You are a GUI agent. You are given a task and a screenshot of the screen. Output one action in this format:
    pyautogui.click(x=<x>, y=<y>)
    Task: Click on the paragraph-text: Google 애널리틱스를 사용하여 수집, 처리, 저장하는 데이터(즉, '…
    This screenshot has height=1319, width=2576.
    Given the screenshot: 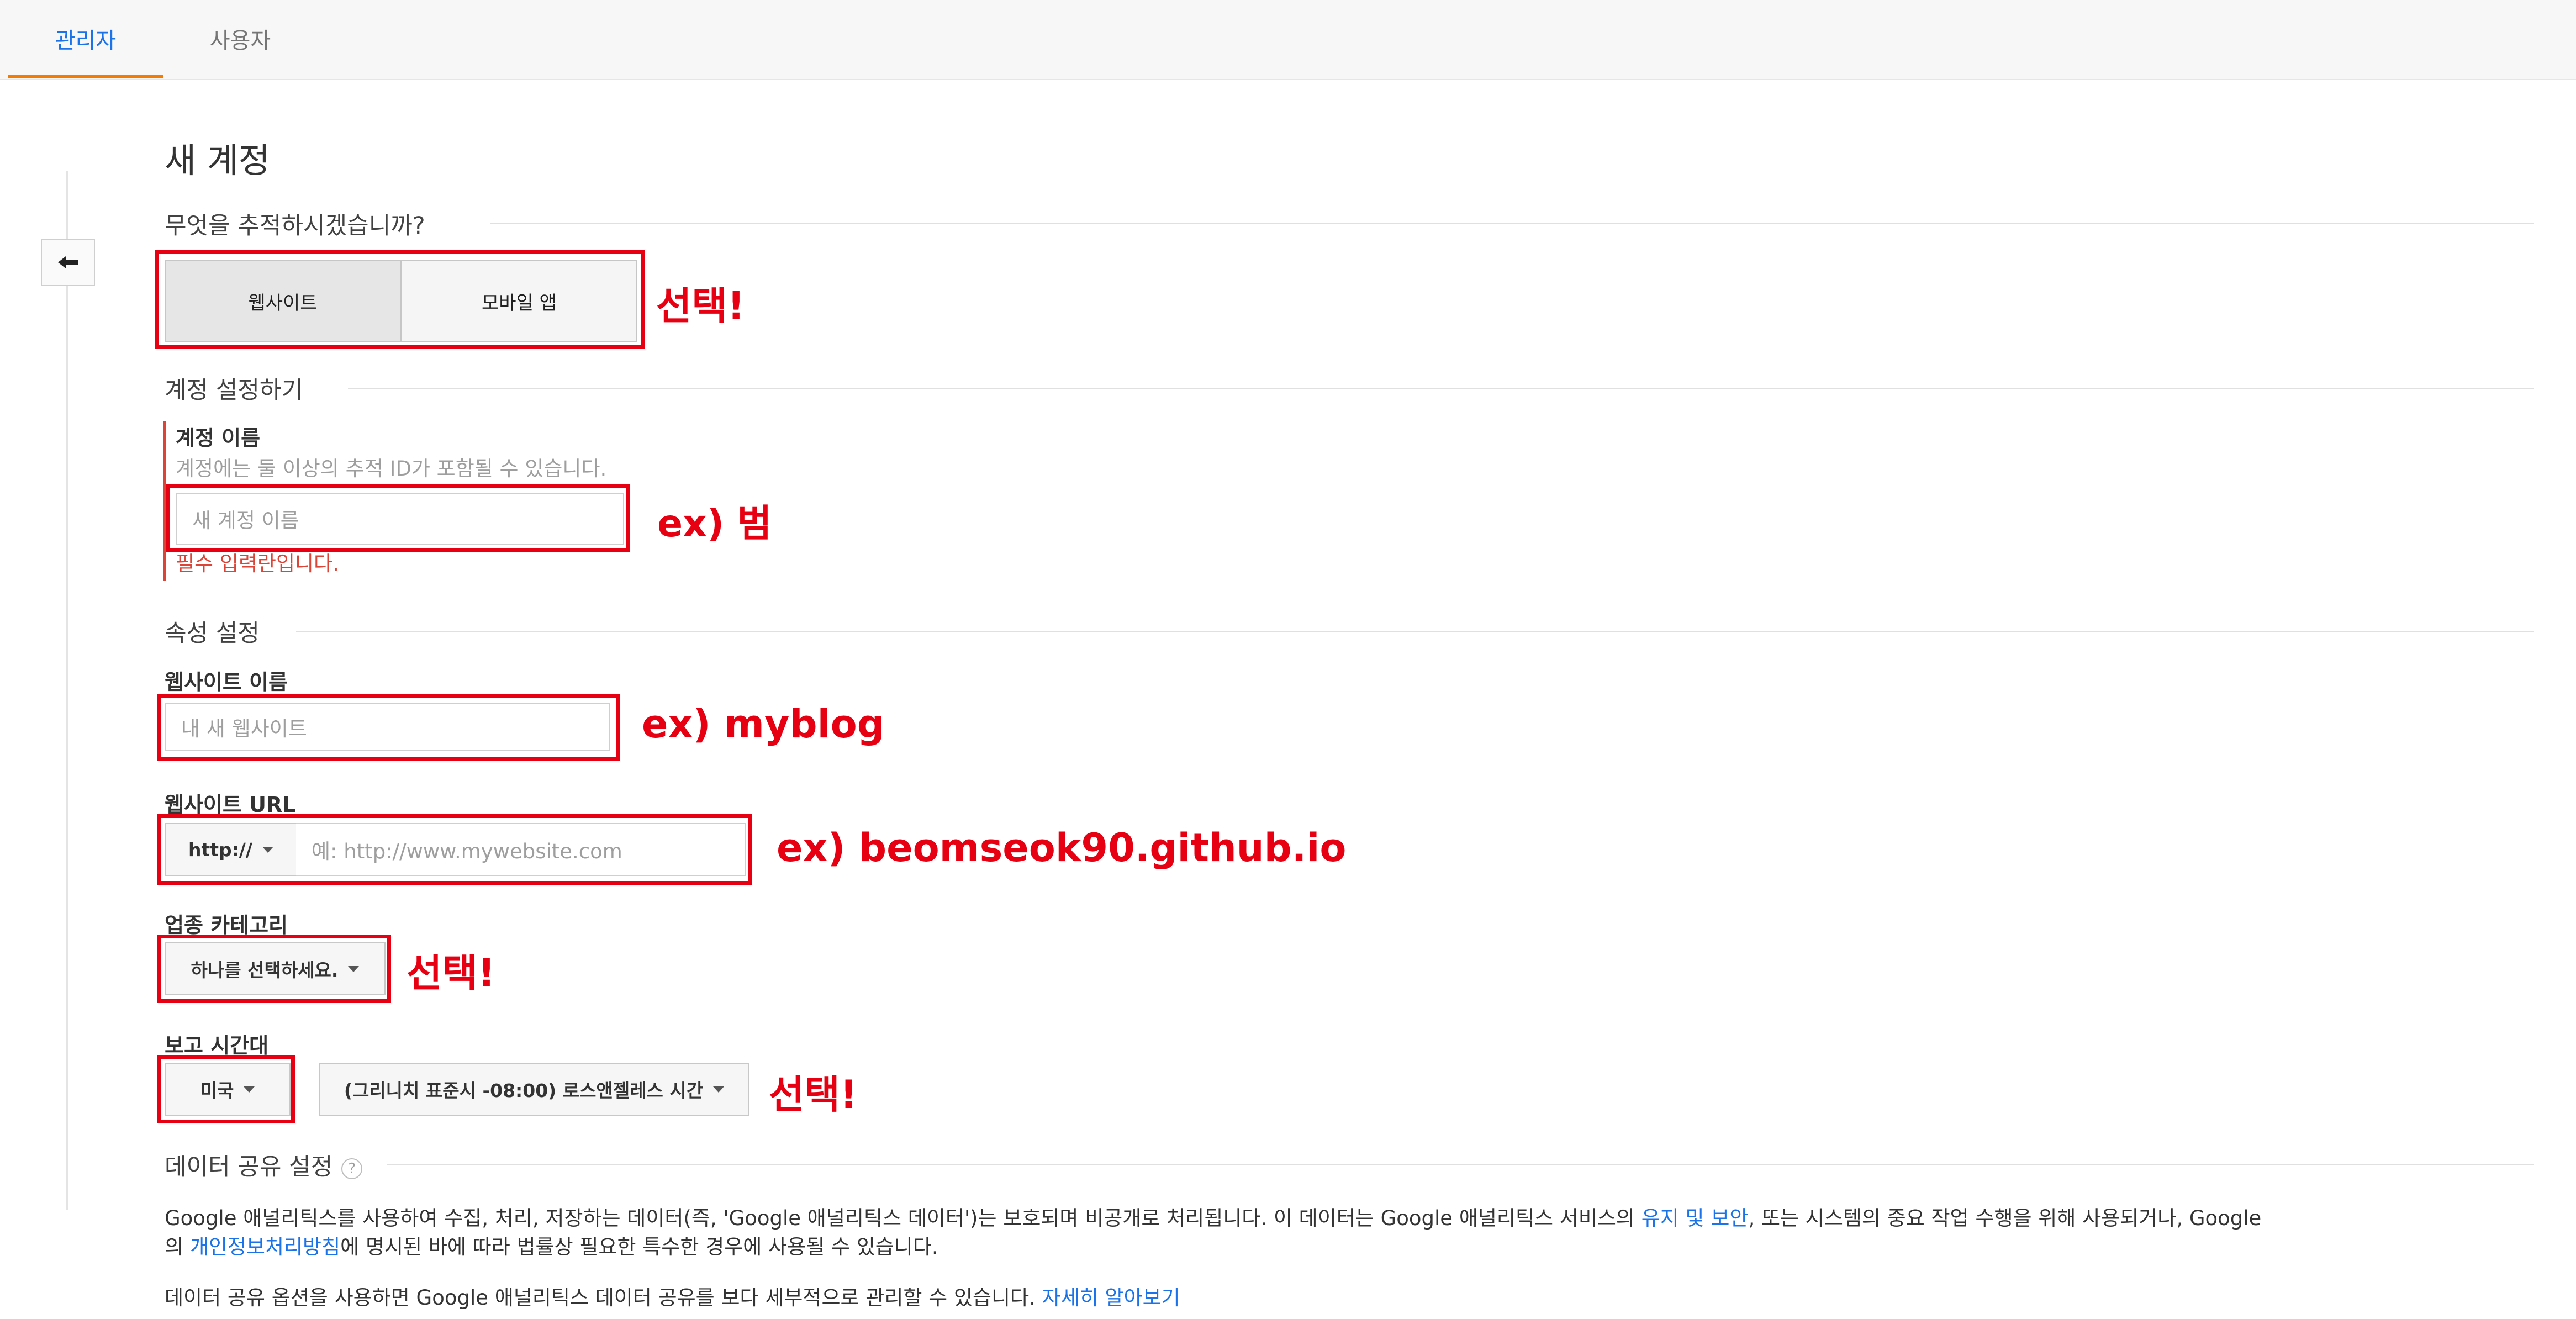 What is the action you would take?
    pyautogui.click(x=903, y=1218)
    